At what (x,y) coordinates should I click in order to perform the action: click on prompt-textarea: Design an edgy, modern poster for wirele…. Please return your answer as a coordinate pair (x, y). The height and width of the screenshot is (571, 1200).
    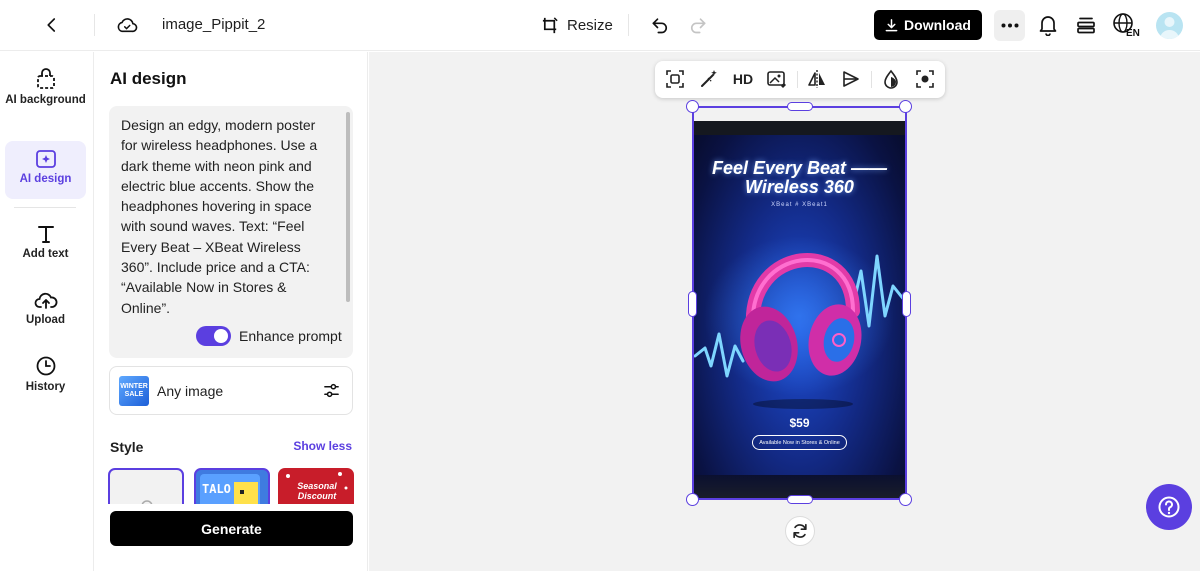
    Looking at the image, I should click on (231, 232).